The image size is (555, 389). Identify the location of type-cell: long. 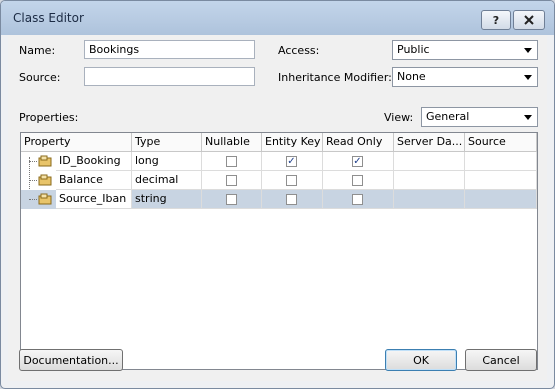
(167, 161).